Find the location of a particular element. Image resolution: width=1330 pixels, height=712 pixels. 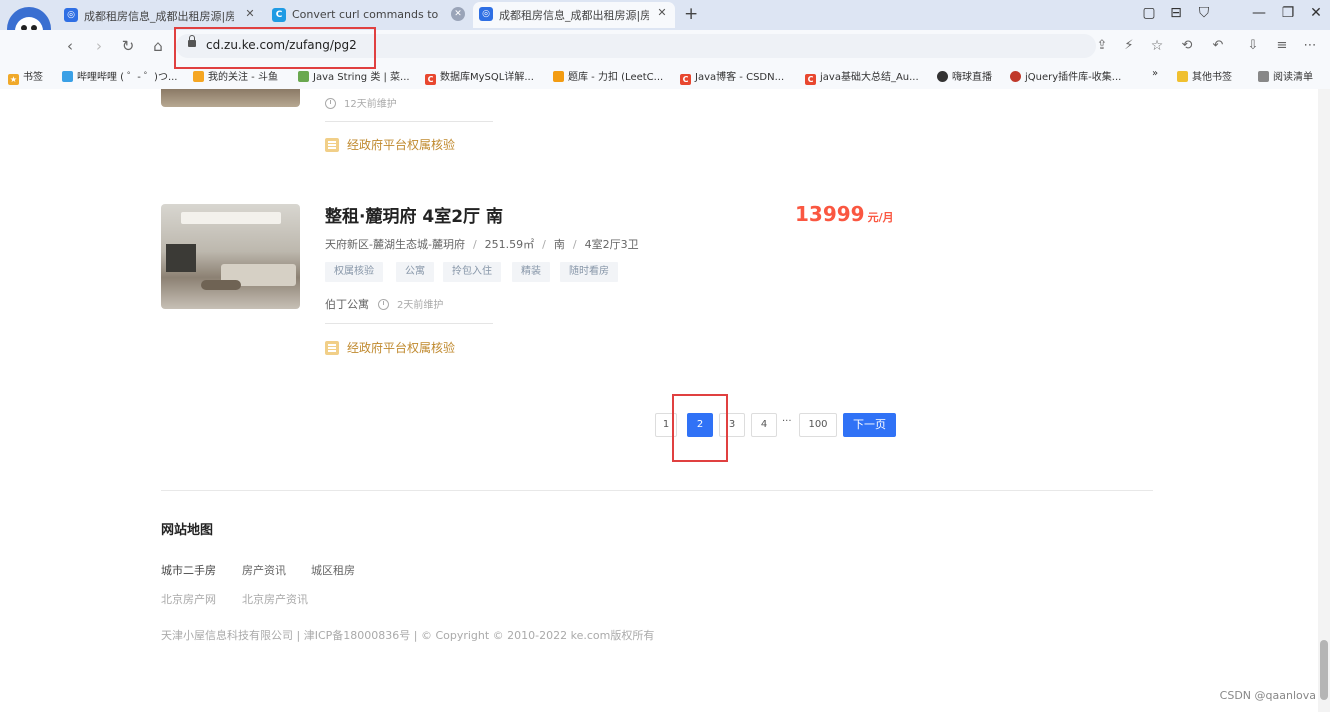

new-tab-button: + is located at coordinates (691, 14).